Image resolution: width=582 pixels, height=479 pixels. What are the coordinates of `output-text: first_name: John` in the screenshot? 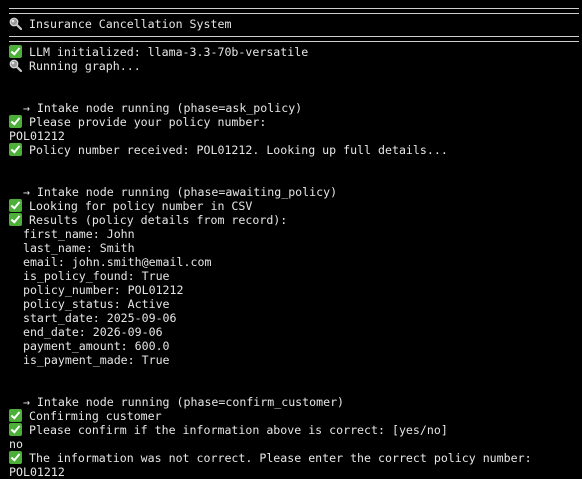 It's located at (72, 234).